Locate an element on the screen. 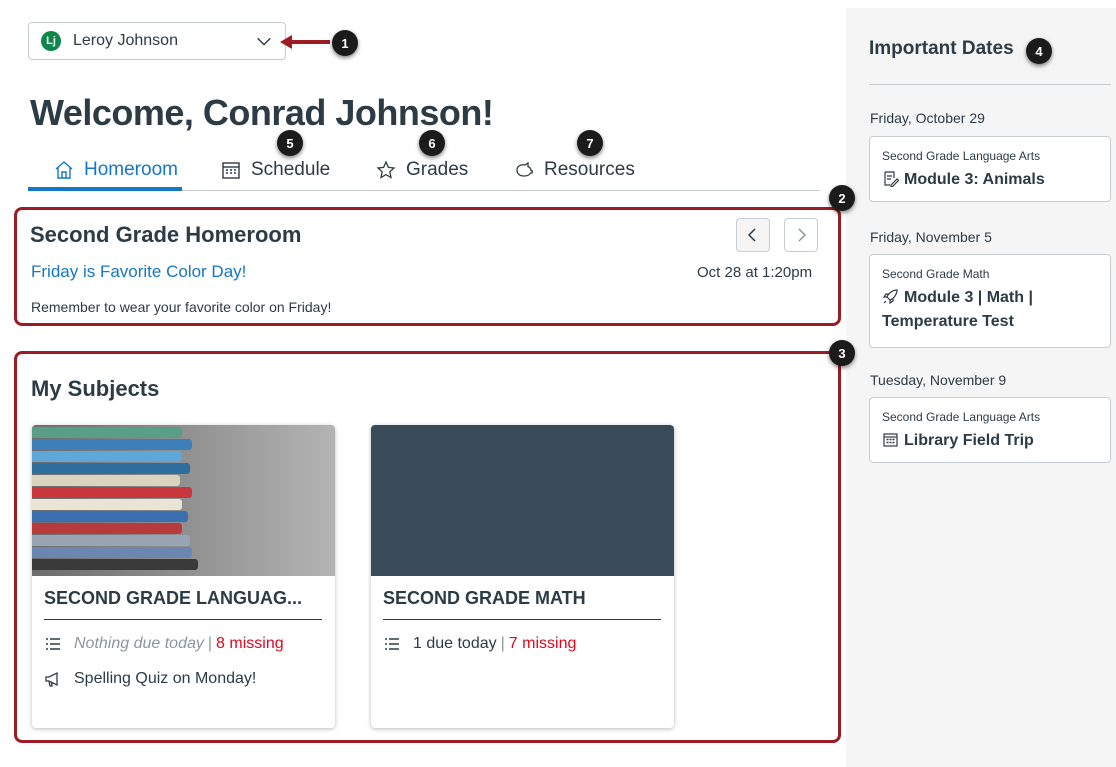  tab-grades: Grades is located at coordinates (422, 170).